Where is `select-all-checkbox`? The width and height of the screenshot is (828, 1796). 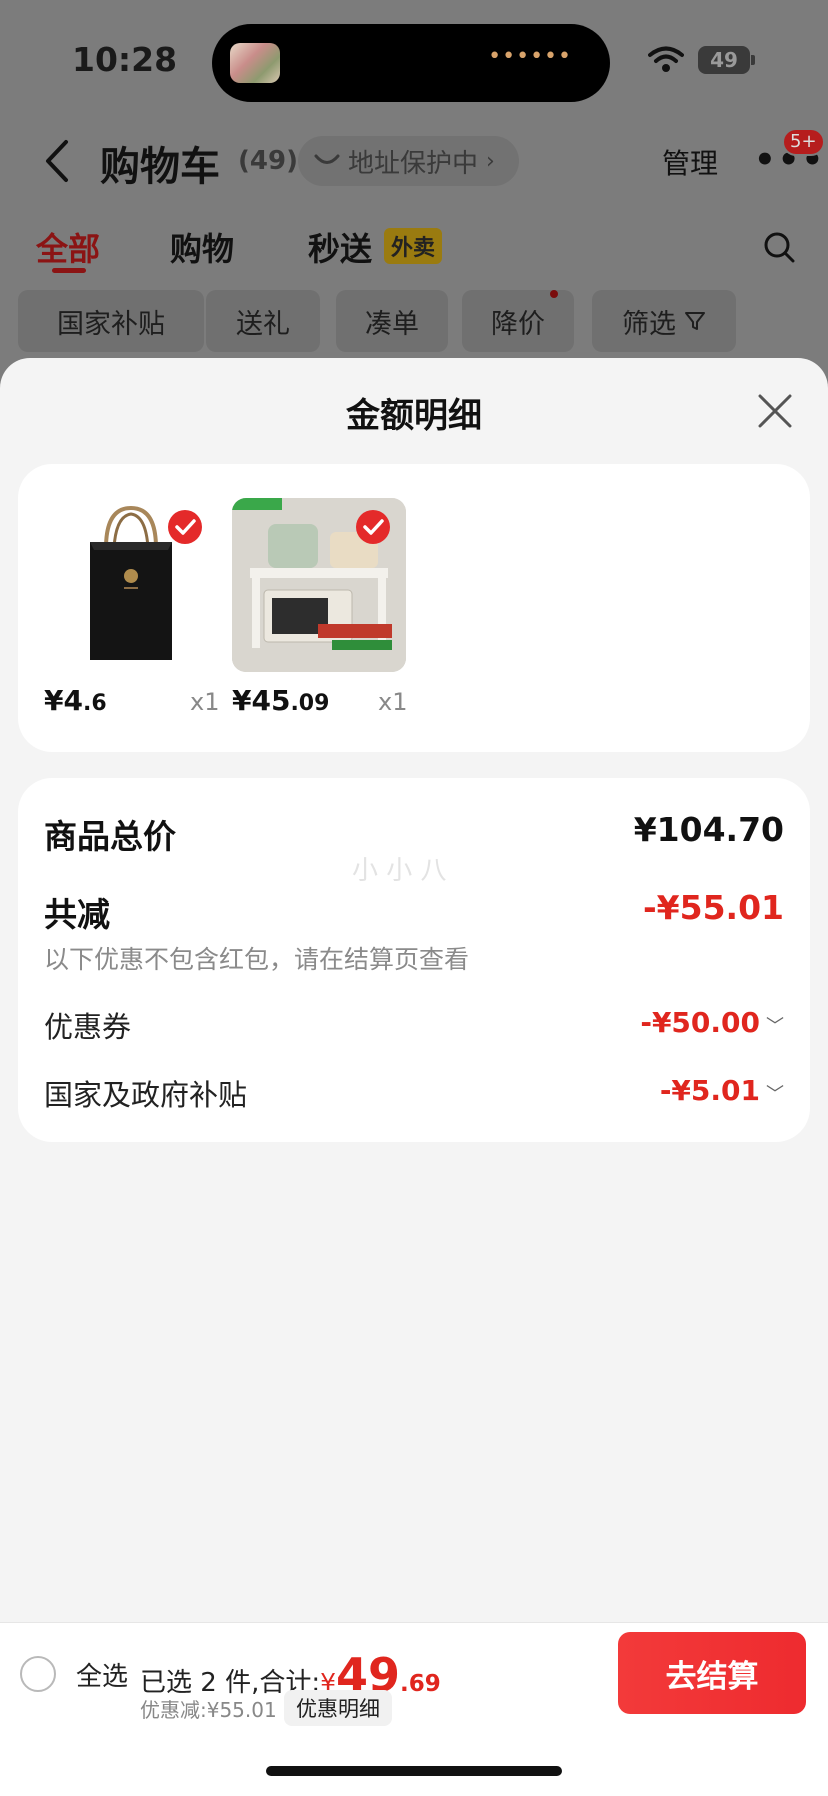 select-all-checkbox is located at coordinates (38, 1674).